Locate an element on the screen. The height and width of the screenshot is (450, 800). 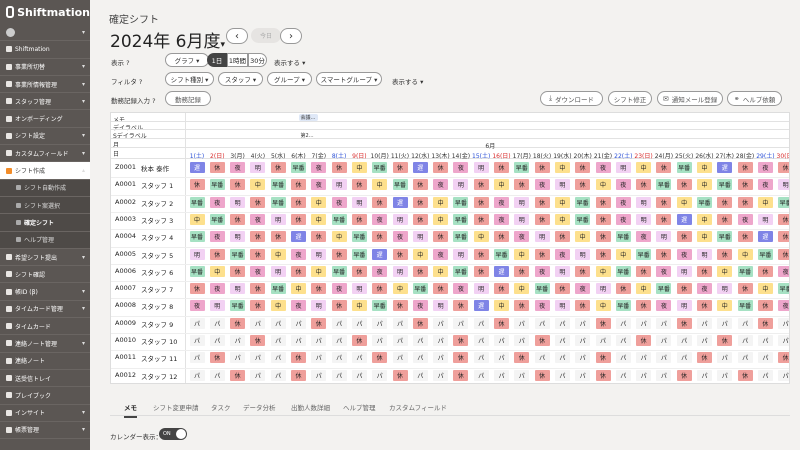
staff-name: スタッフ 5 is located at coordinates (157, 255).